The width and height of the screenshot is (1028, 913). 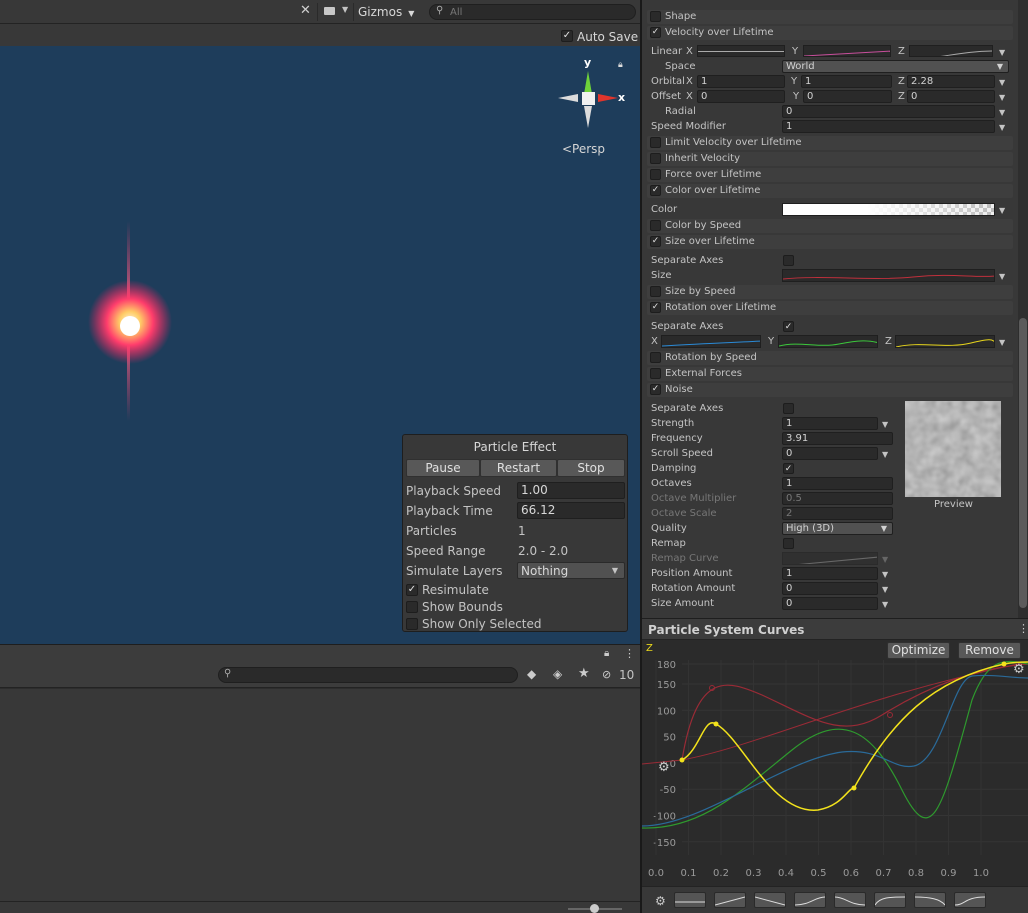 I want to click on show-only-selected-checkbox, so click(x=412, y=624).